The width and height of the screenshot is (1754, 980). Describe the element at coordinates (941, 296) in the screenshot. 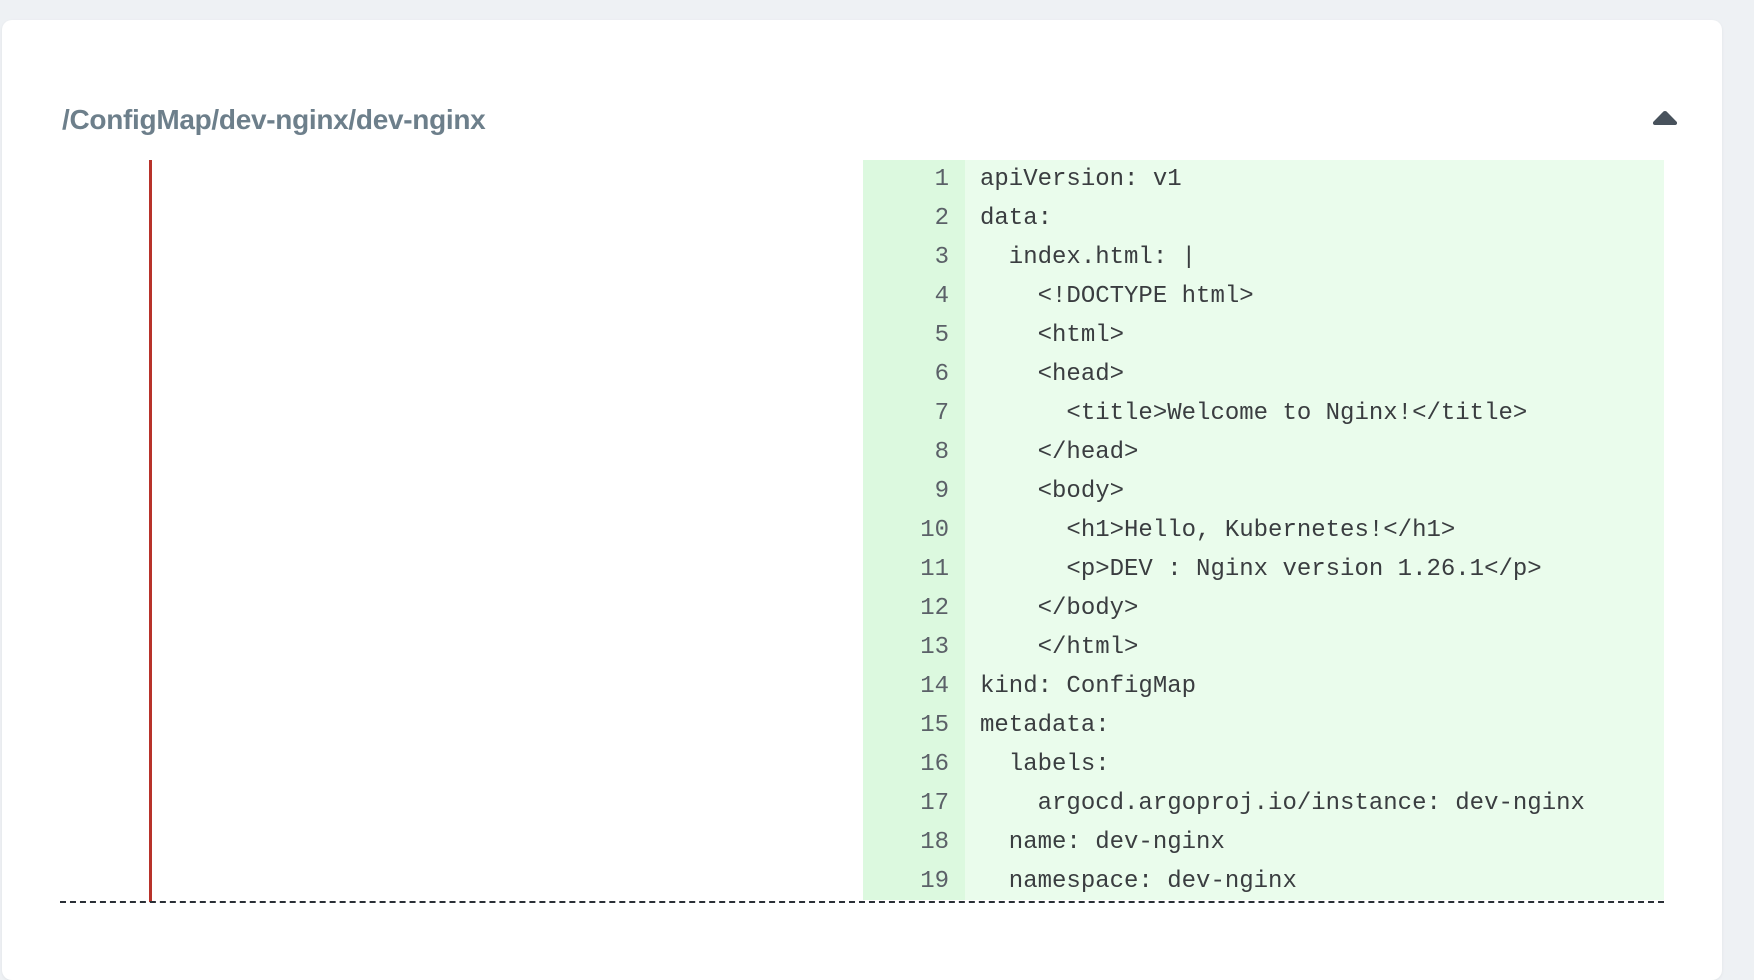

I see `line-number: 4` at that location.